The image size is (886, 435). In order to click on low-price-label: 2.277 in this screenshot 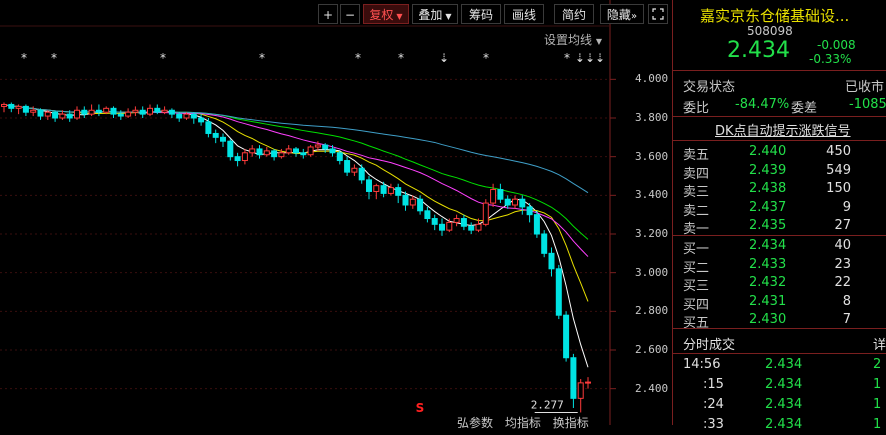, I will do `click(547, 404)`.